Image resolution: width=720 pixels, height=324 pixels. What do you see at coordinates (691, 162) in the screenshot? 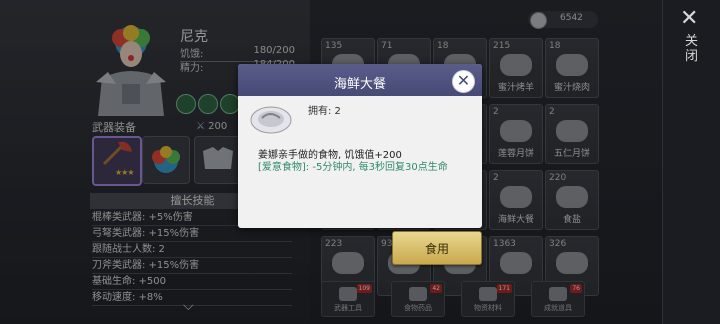
I see `side-close-panel: ✕ 关闭` at bounding box center [691, 162].